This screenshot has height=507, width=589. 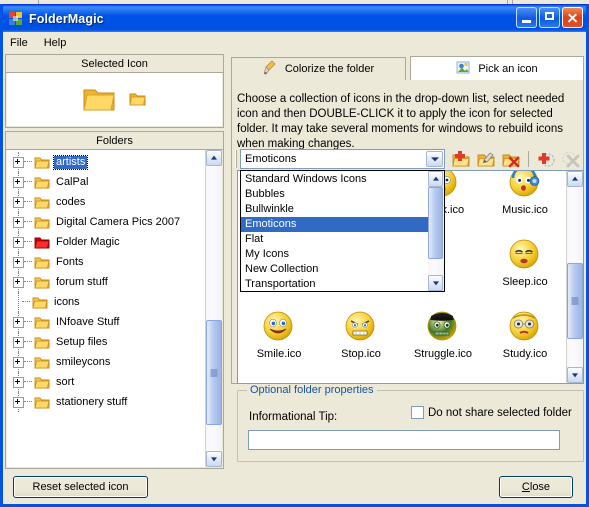 I want to click on collection-toolbar, so click(x=516, y=159).